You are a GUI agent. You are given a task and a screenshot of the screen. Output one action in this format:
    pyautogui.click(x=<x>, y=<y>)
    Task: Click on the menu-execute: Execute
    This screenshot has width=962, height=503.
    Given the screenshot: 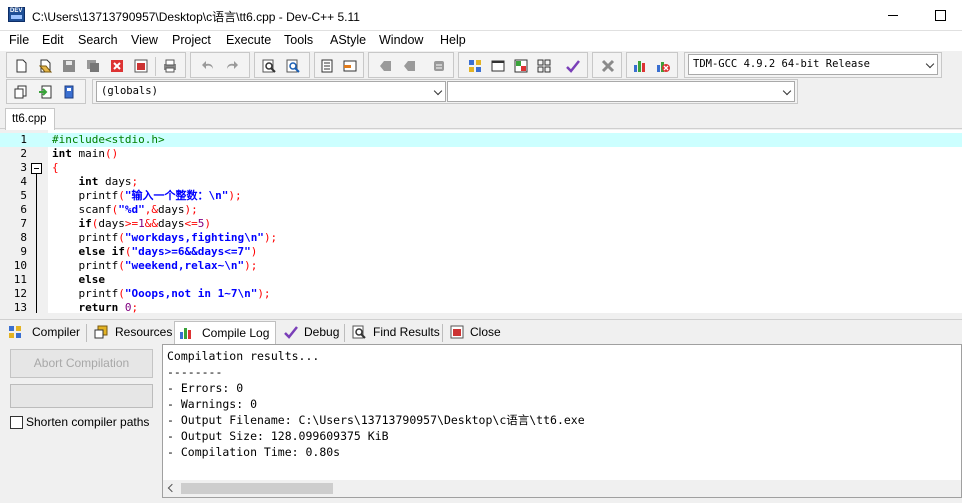 What is the action you would take?
    pyautogui.click(x=248, y=40)
    